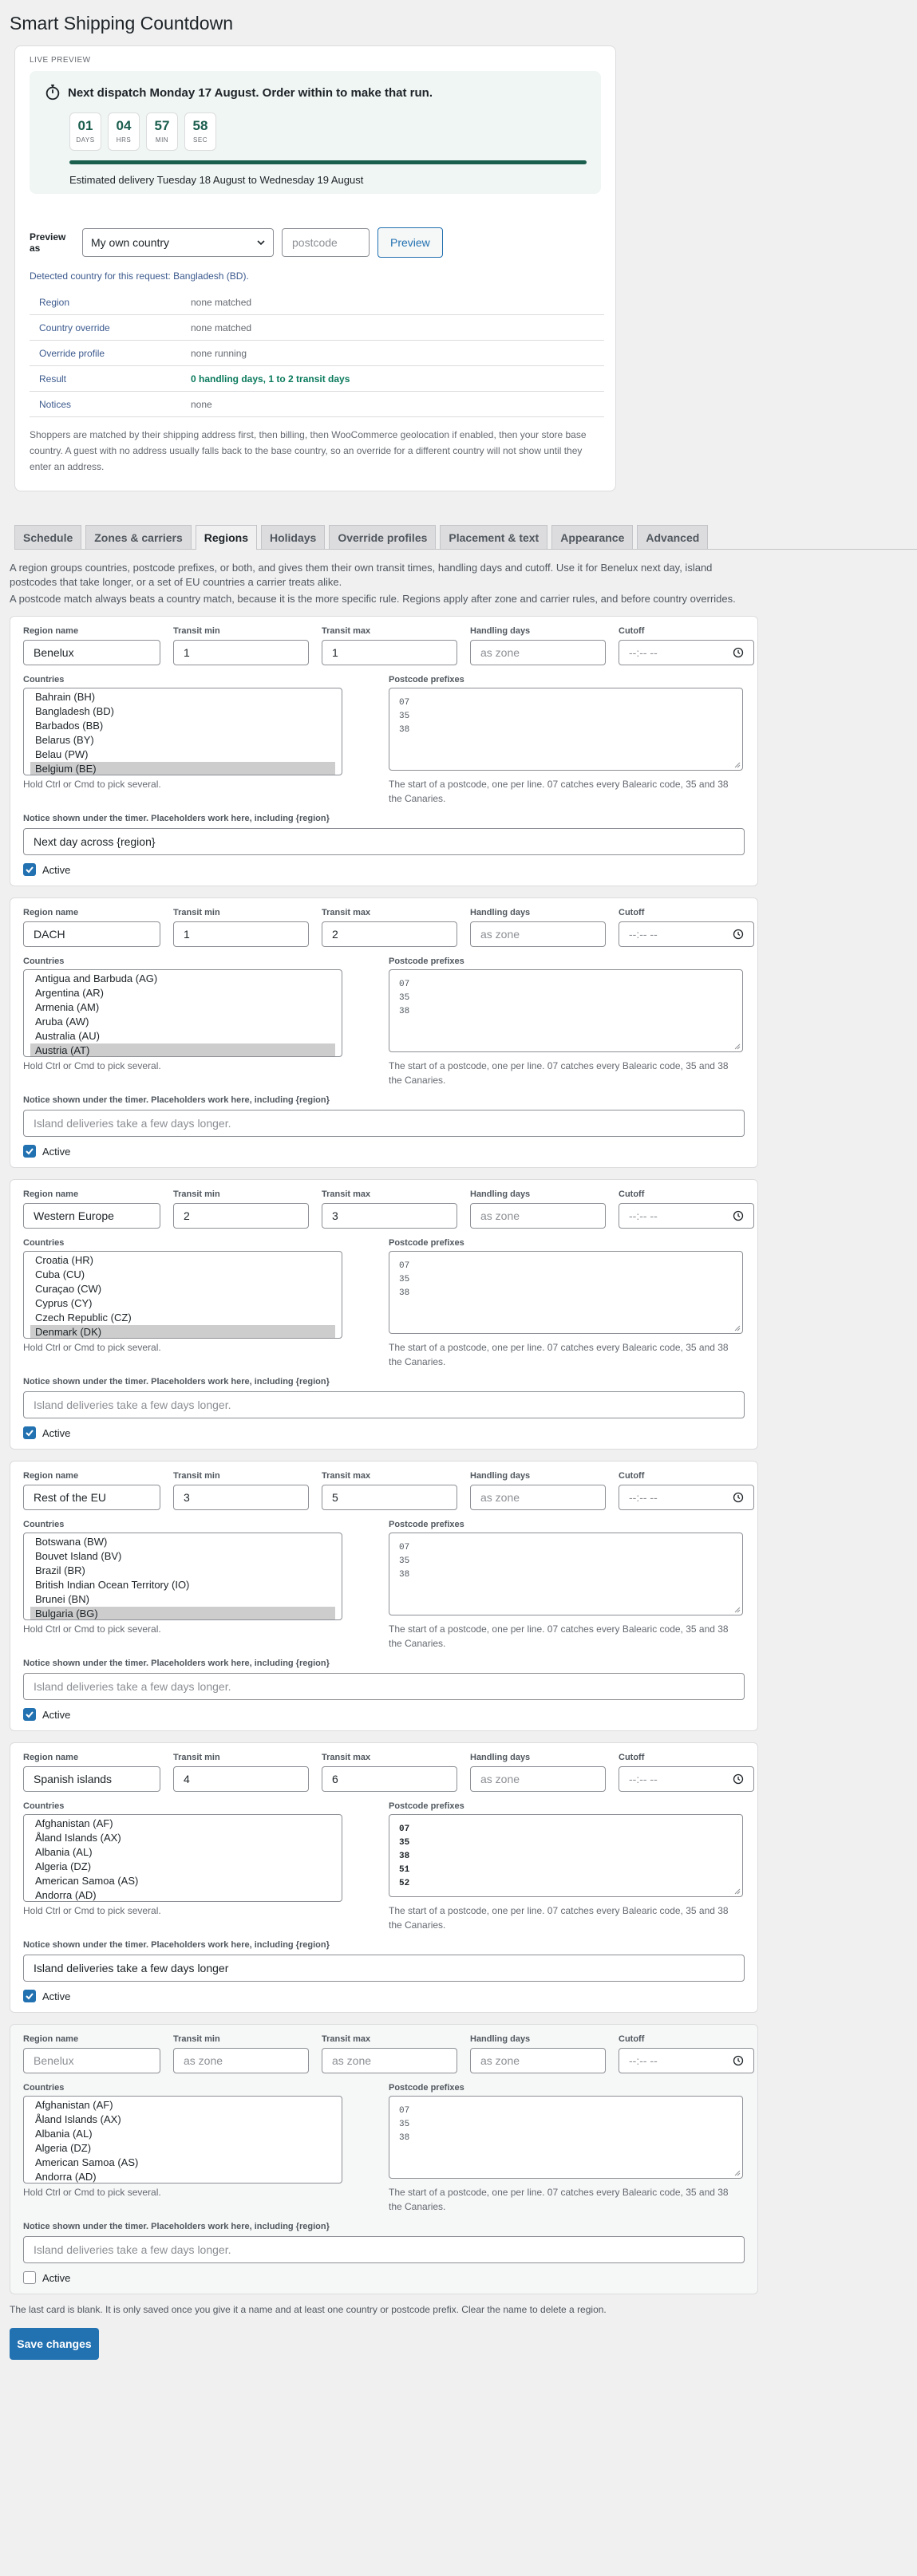 This screenshot has height=2576, width=917. I want to click on country-option: Czech Republic (CZ), so click(182, 1318).